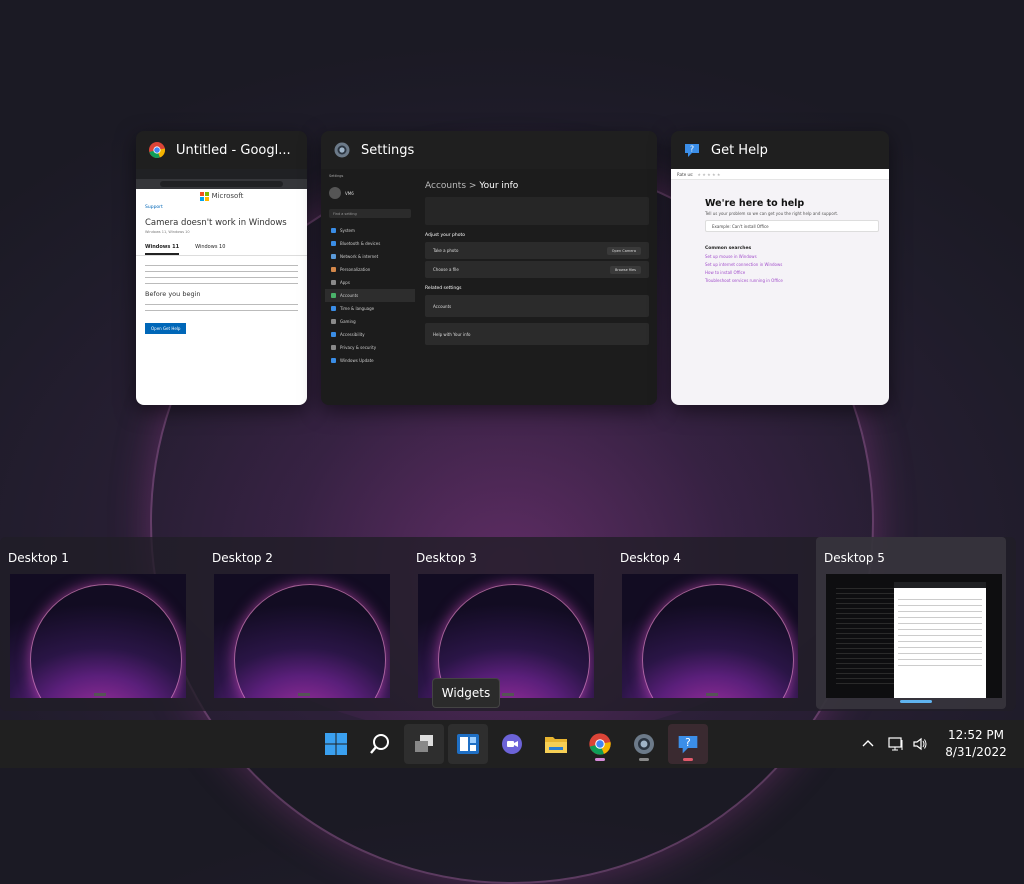 The image size is (1024, 884). What do you see at coordinates (370, 360) in the screenshot?
I see `nav-item: Windows Update` at bounding box center [370, 360].